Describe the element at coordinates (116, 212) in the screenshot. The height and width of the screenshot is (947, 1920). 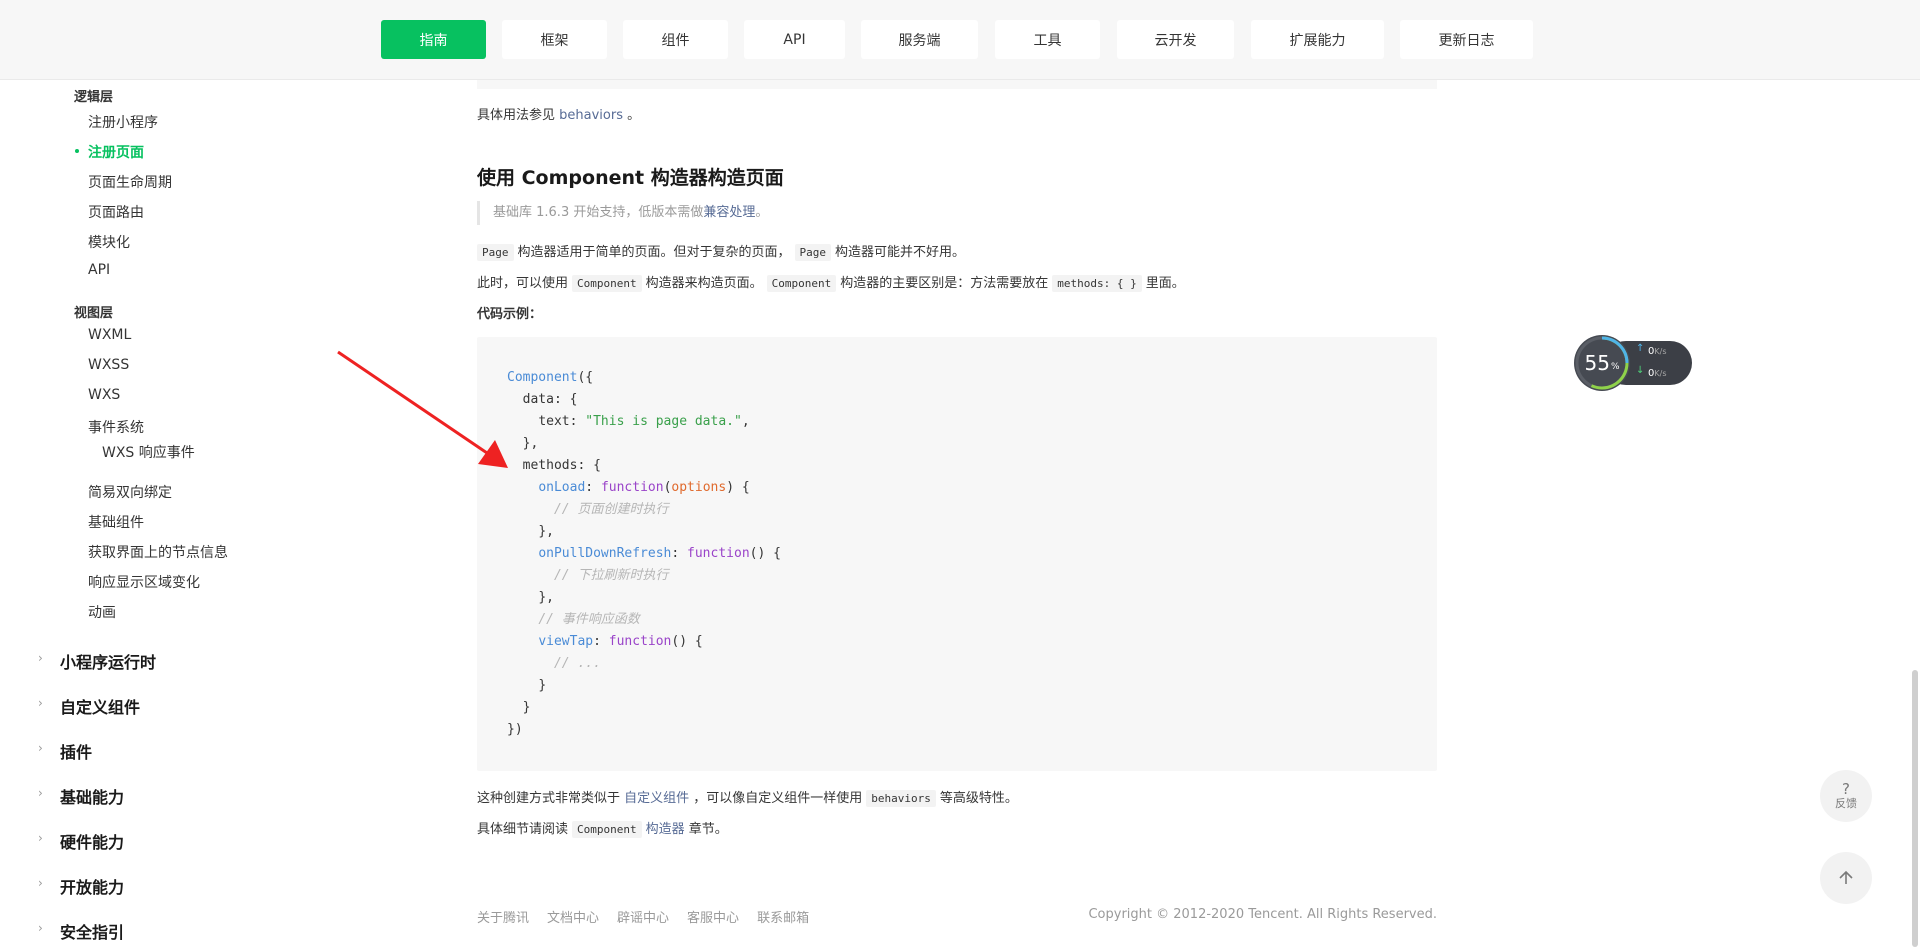
I see `sidebar-item-page-route: 页面路由` at that location.